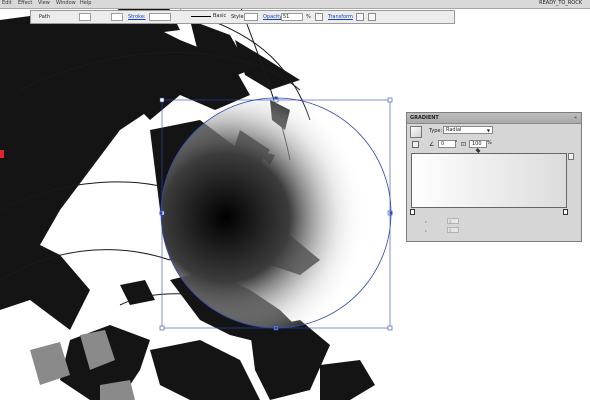  I want to click on opacity-field-label: ▸, so click(426, 221).